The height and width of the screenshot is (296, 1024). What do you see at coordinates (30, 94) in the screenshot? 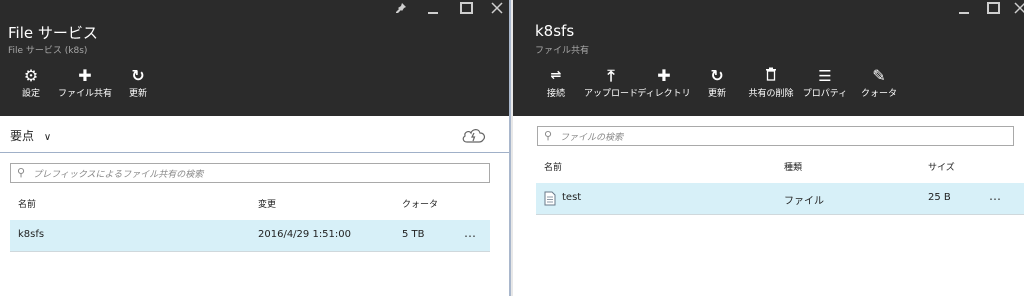
I see `settings-label: 設定` at bounding box center [30, 94].